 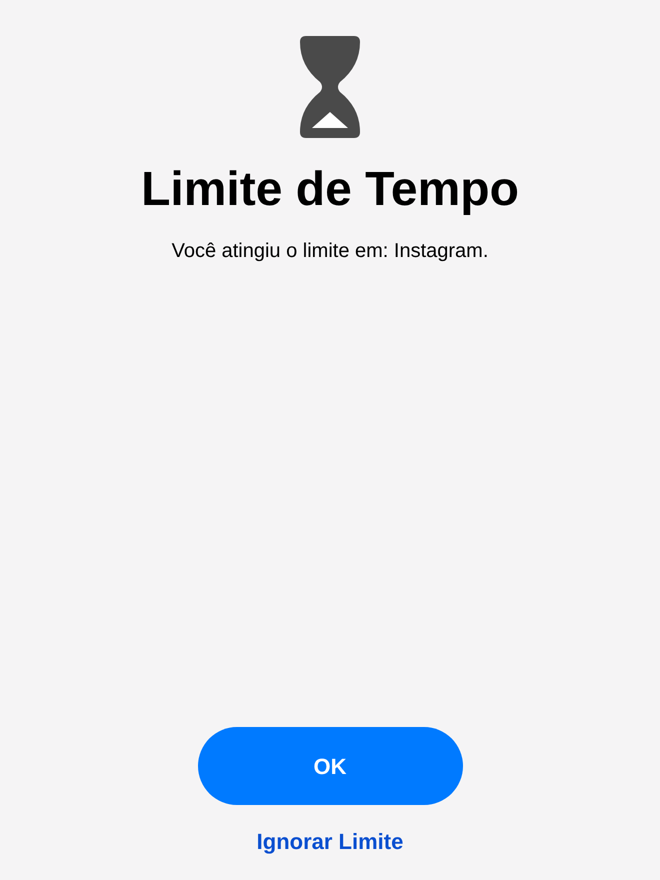 I want to click on hourglass-icon, so click(x=330, y=87).